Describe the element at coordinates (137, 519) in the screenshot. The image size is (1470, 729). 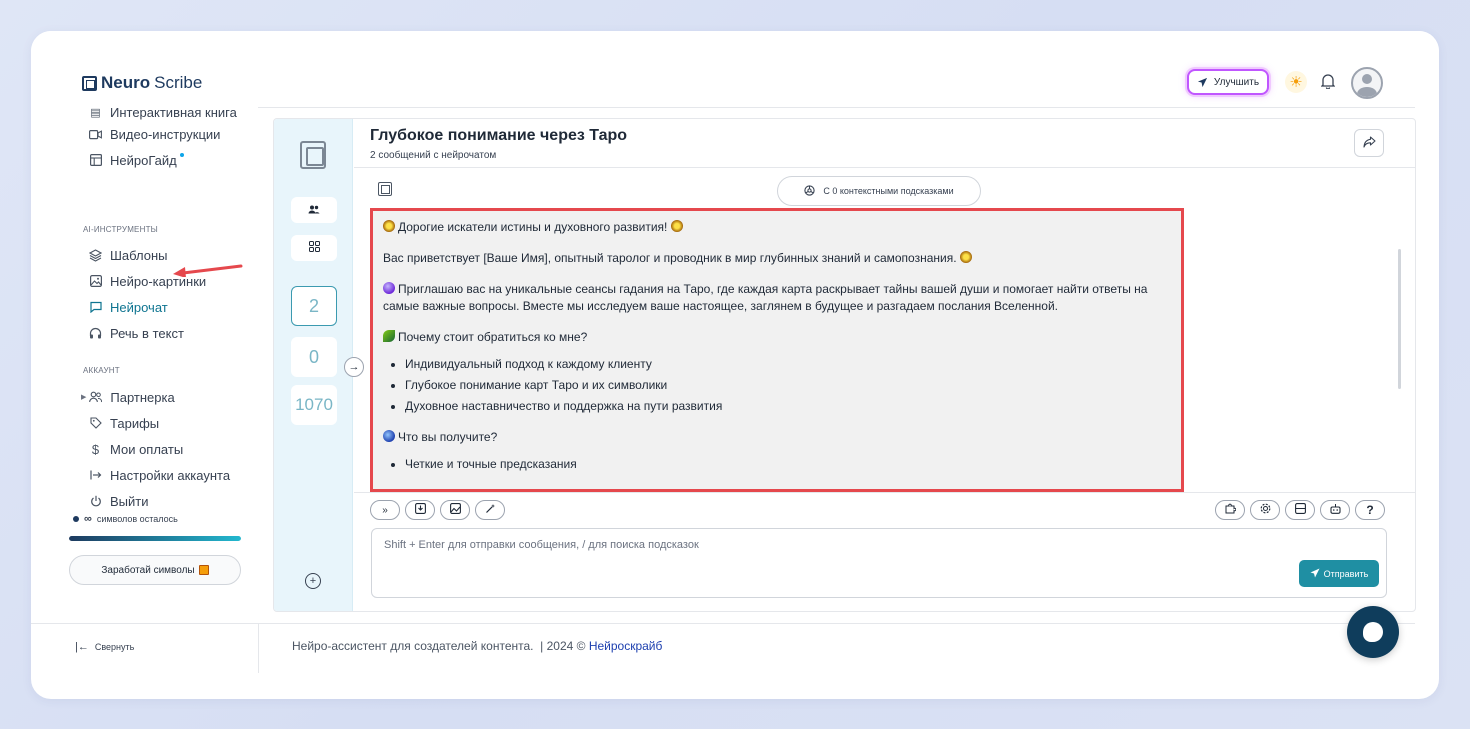
I see `chars-label: символов осталось` at that location.